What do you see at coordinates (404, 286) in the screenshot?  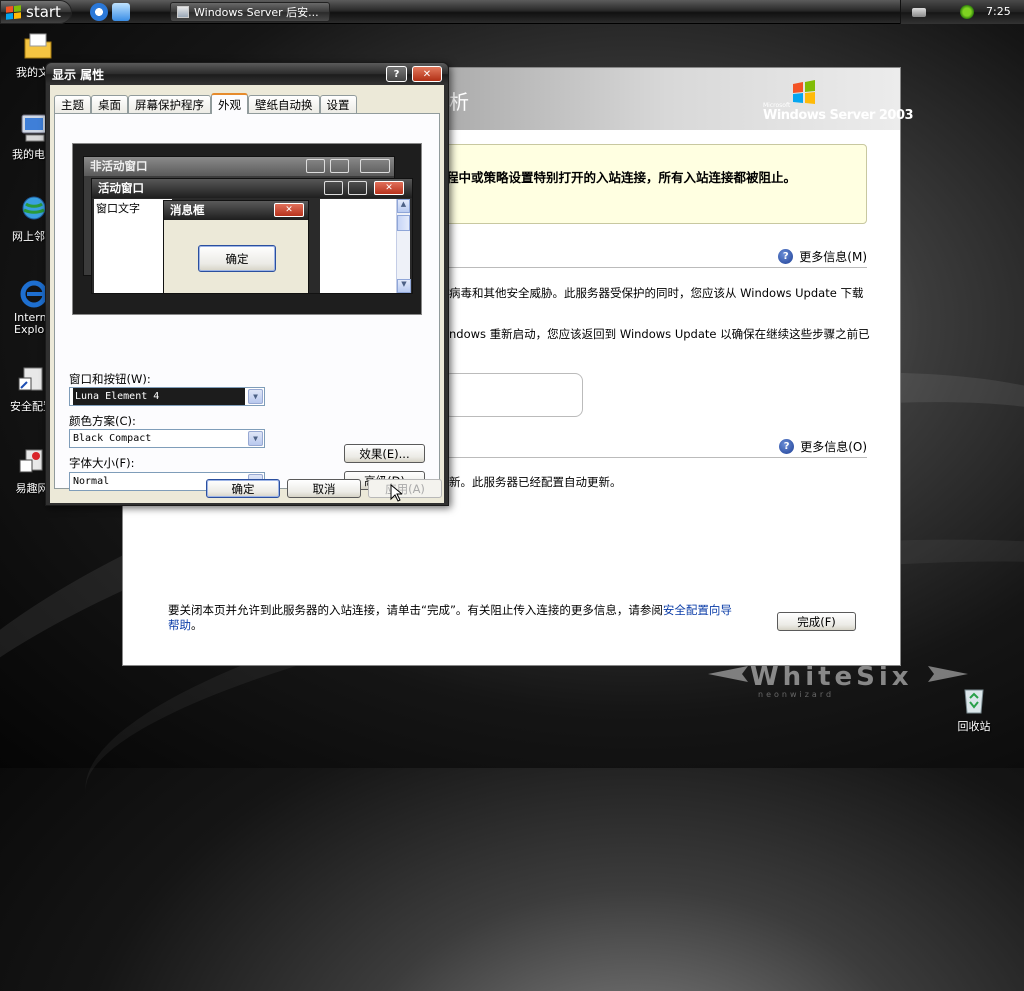 I see `scroll-down-icon: ▼` at bounding box center [404, 286].